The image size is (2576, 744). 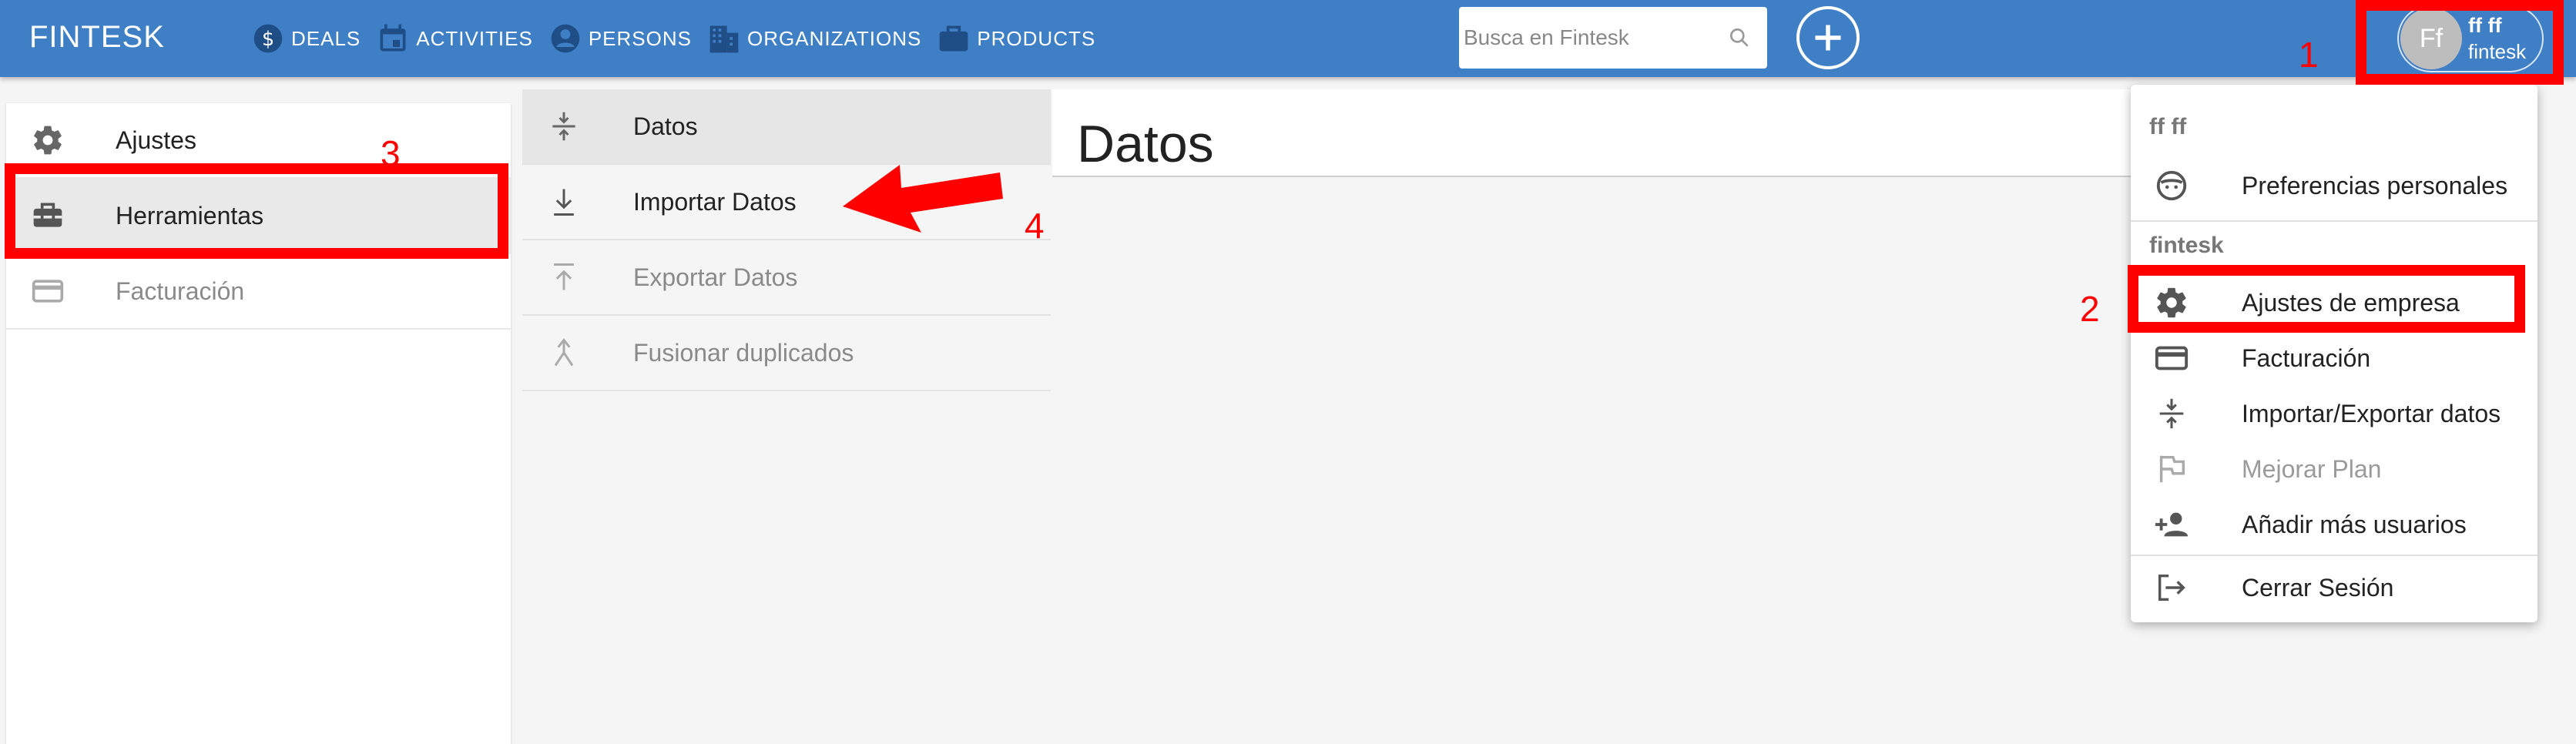 What do you see at coordinates (97, 37) in the screenshot?
I see `brand-logo: FINTESK` at bounding box center [97, 37].